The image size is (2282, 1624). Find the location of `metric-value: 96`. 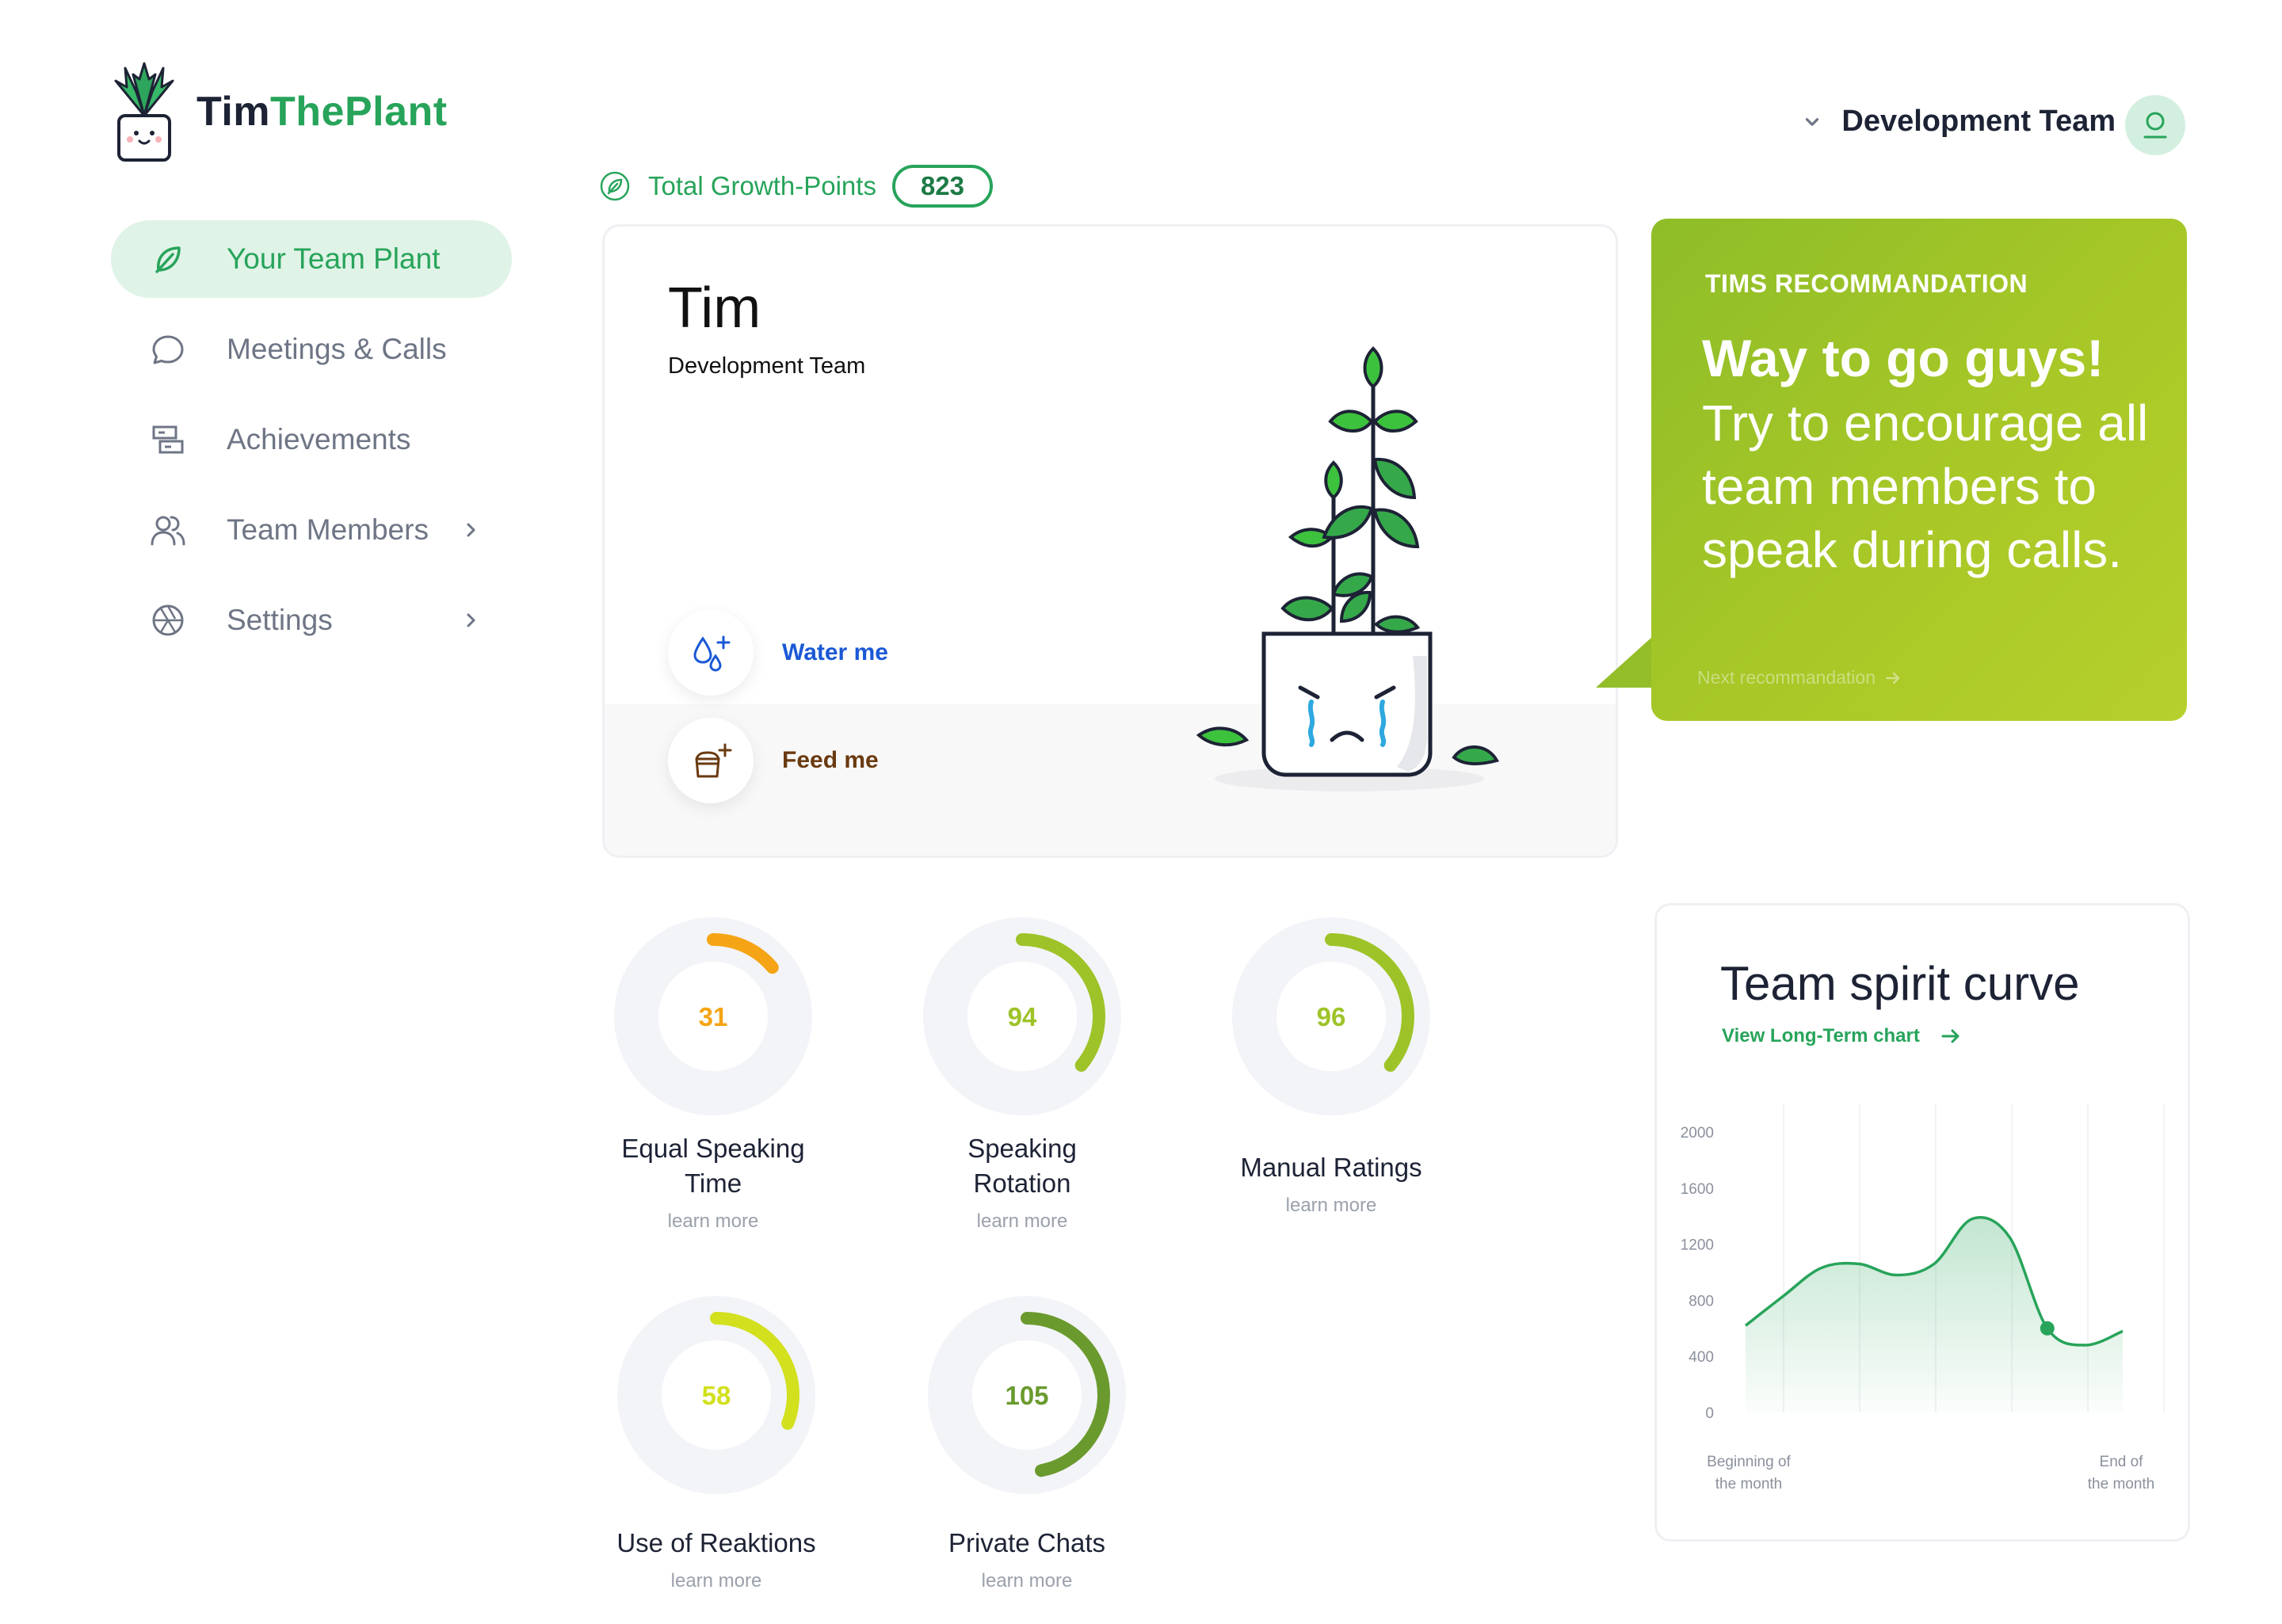

metric-value: 96 is located at coordinates (1331, 1017).